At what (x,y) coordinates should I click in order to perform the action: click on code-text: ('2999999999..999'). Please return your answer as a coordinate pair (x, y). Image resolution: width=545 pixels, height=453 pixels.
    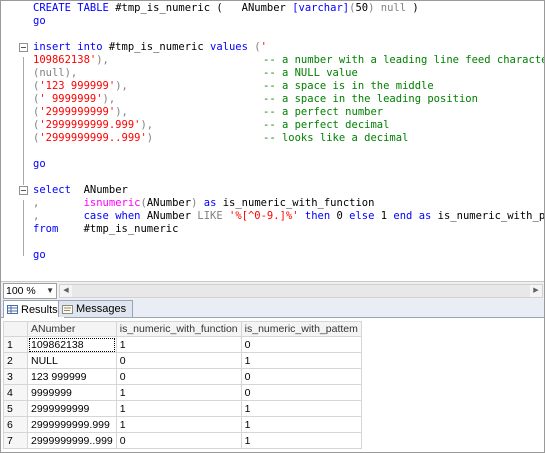
    Looking at the image, I should click on (93, 138).